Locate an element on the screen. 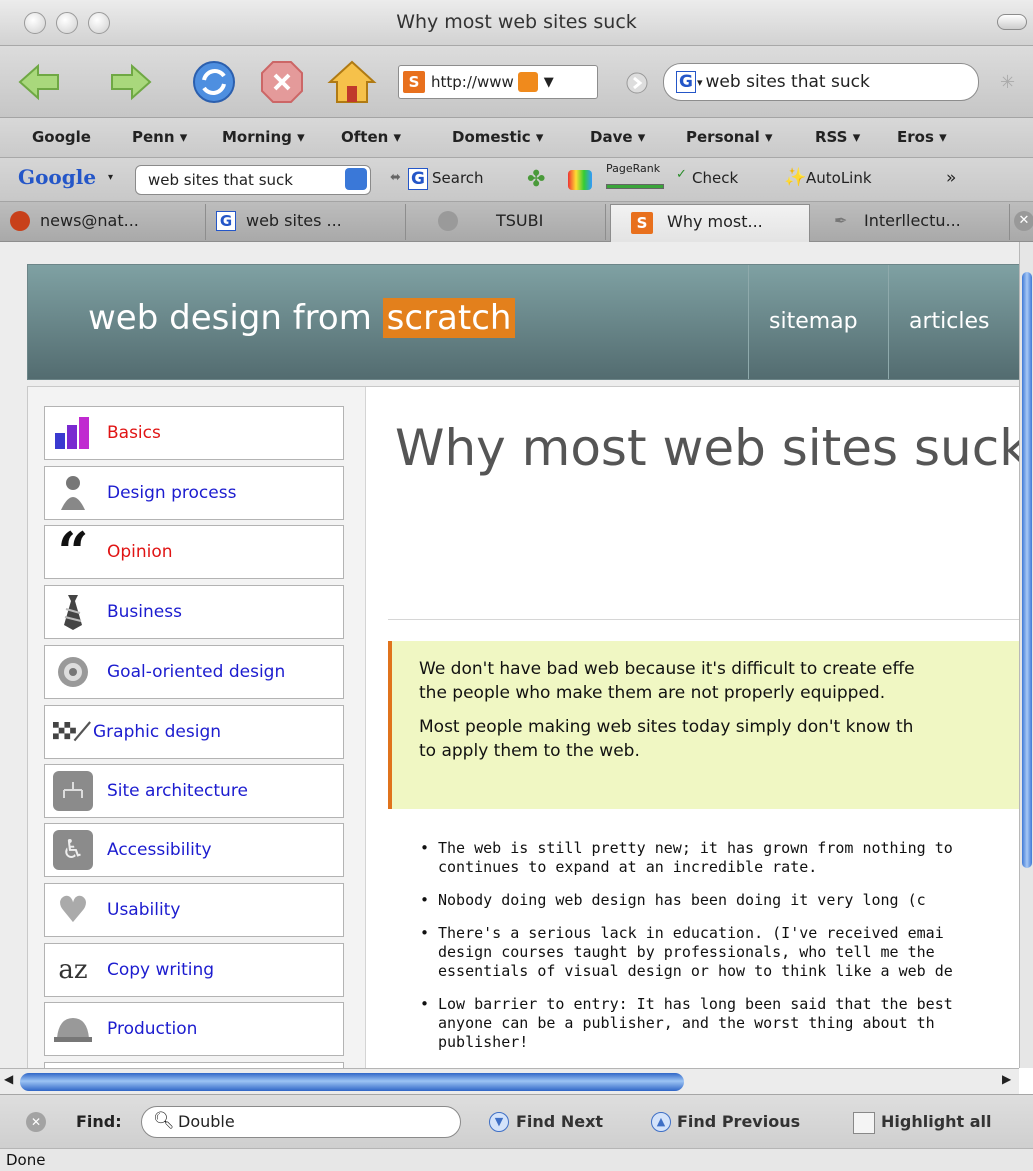 The height and width of the screenshot is (1171, 1033). nav-sitemap: sitemap is located at coordinates (813, 322).